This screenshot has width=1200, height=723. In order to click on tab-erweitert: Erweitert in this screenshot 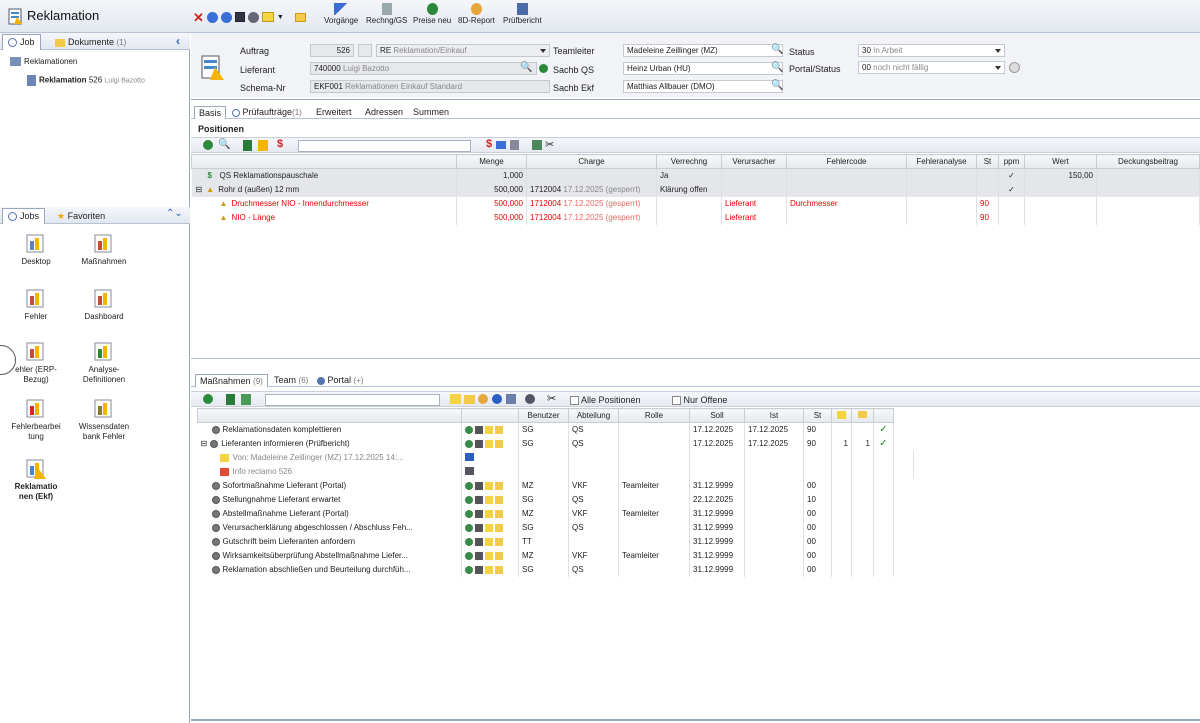, I will do `click(334, 112)`.